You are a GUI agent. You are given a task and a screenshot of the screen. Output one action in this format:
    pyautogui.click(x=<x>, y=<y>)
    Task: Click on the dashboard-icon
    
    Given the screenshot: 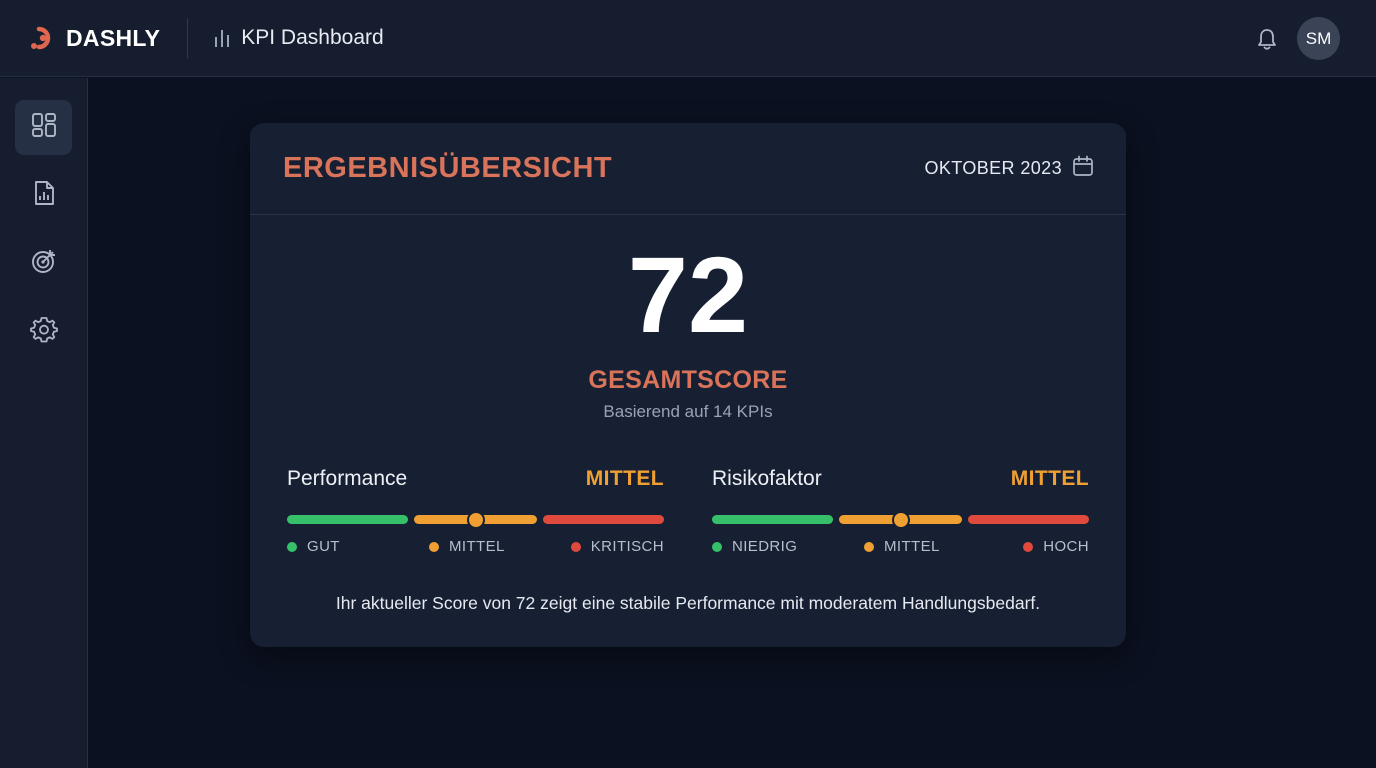 What is the action you would take?
    pyautogui.click(x=44, y=127)
    